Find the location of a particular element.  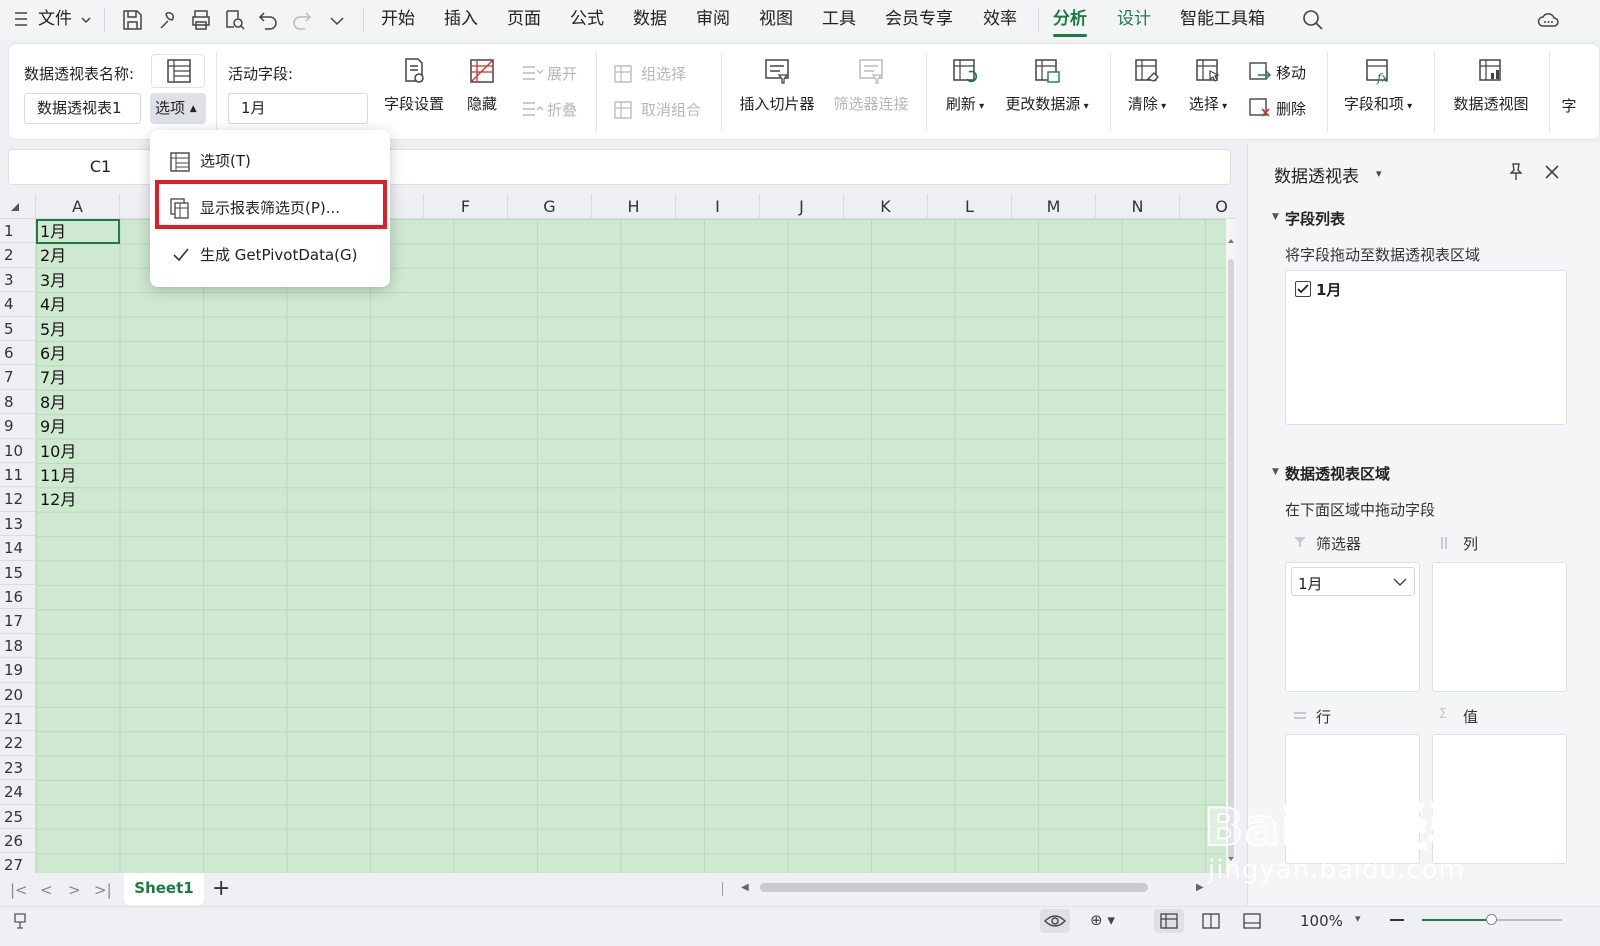

file-menu: 文件 is located at coordinates (55, 20).